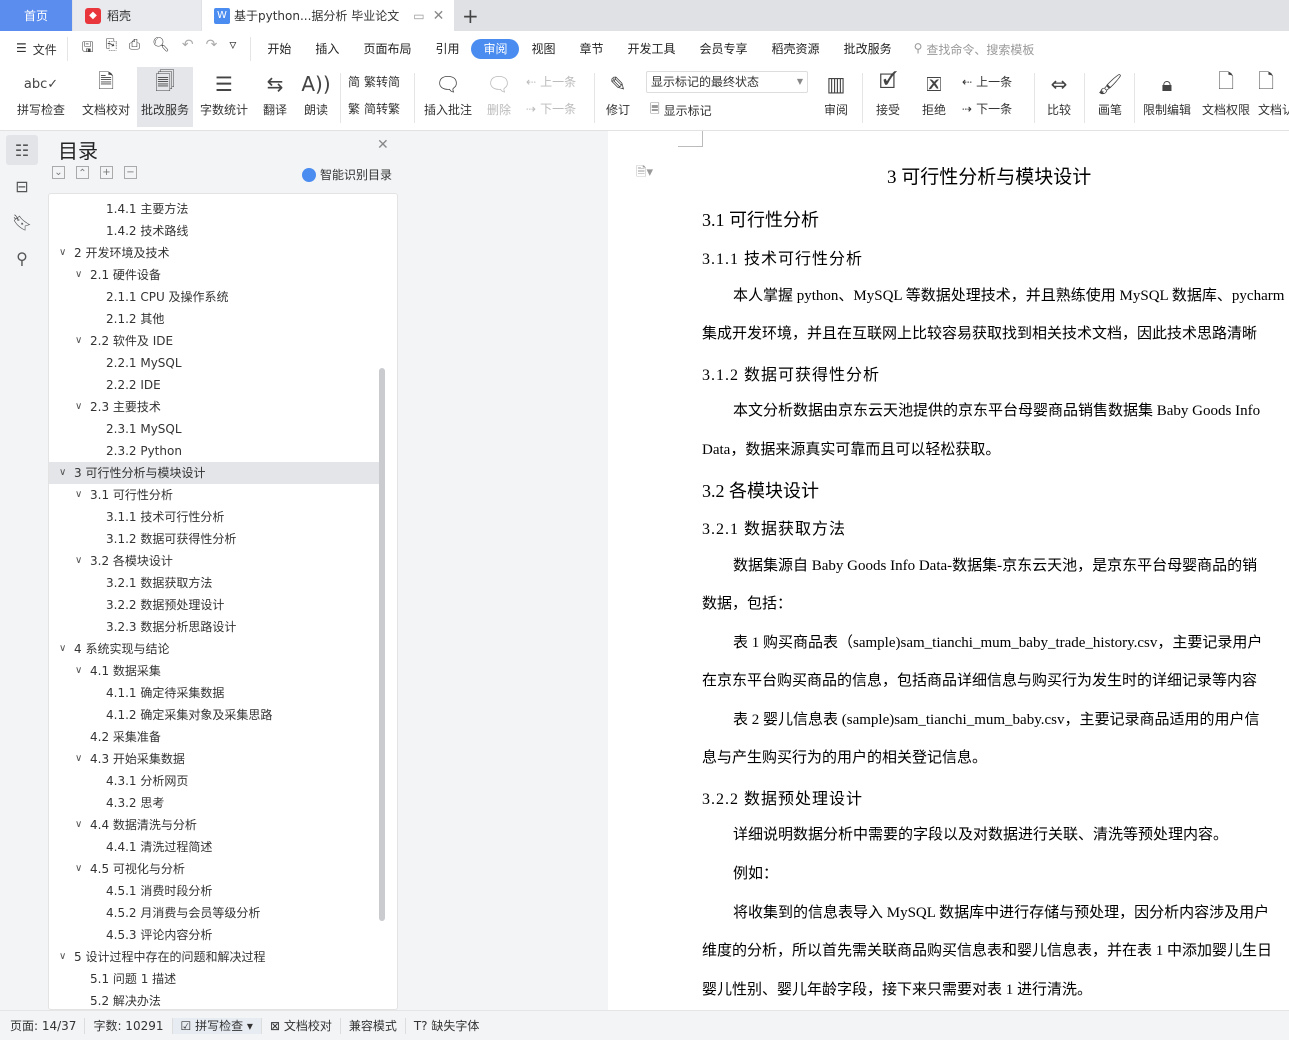 This screenshot has width=1289, height=1040. Describe the element at coordinates (217, 1025) in the screenshot. I see `status-spell-check: ☑ 拼写检查 ▾` at that location.